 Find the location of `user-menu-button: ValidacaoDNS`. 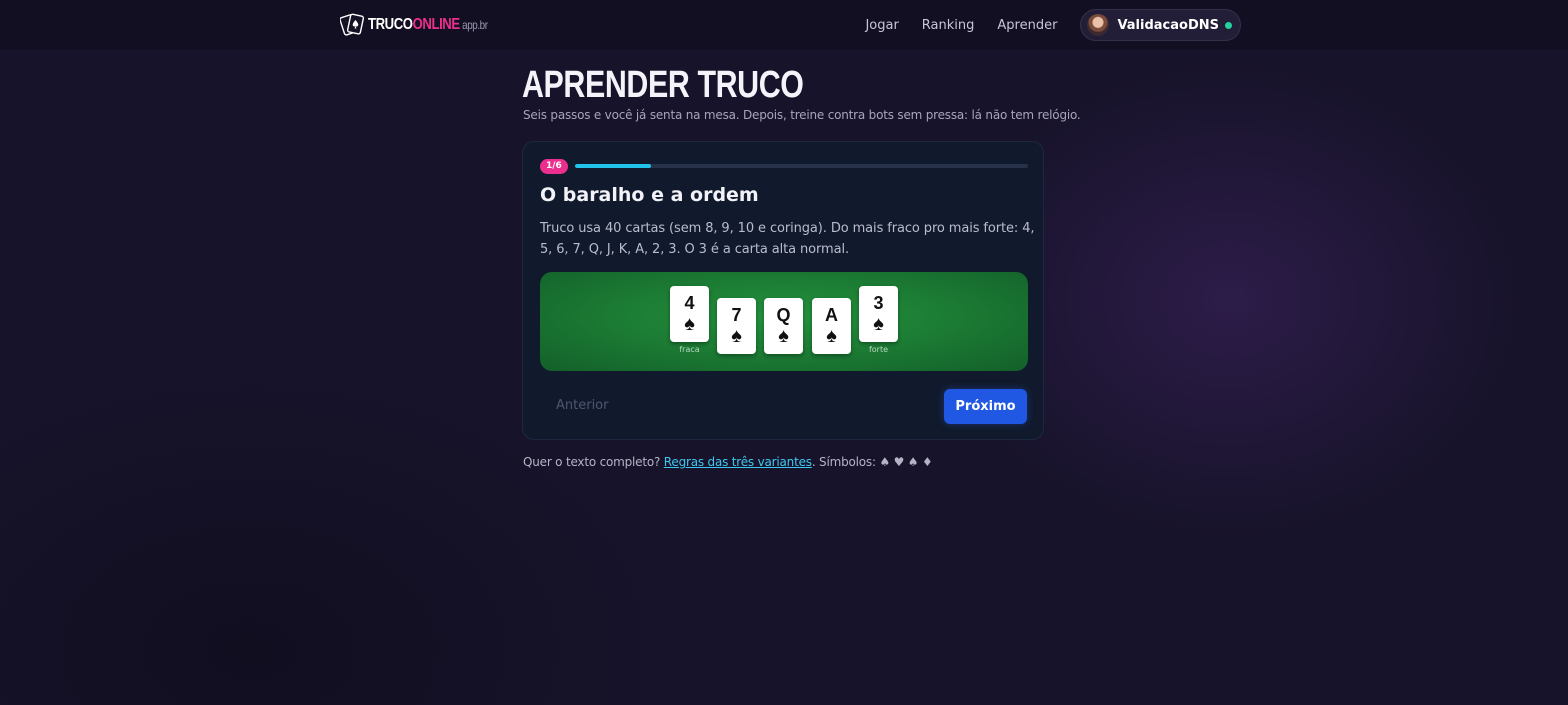

user-menu-button: ValidacaoDNS is located at coordinates (1160, 25).